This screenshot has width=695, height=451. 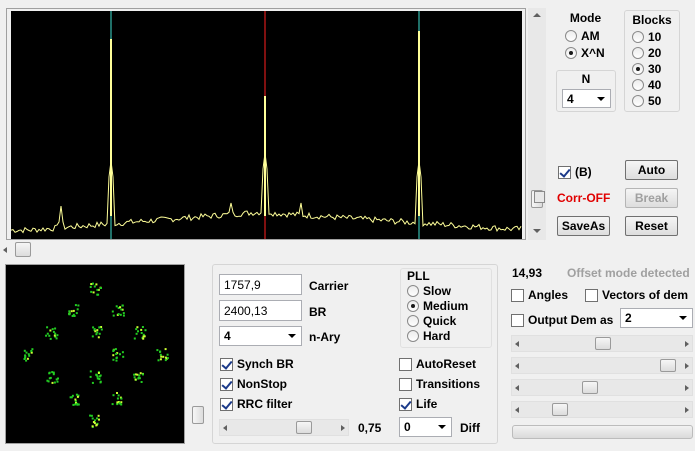 I want to click on checkbox-checked-icon, so click(x=564, y=172).